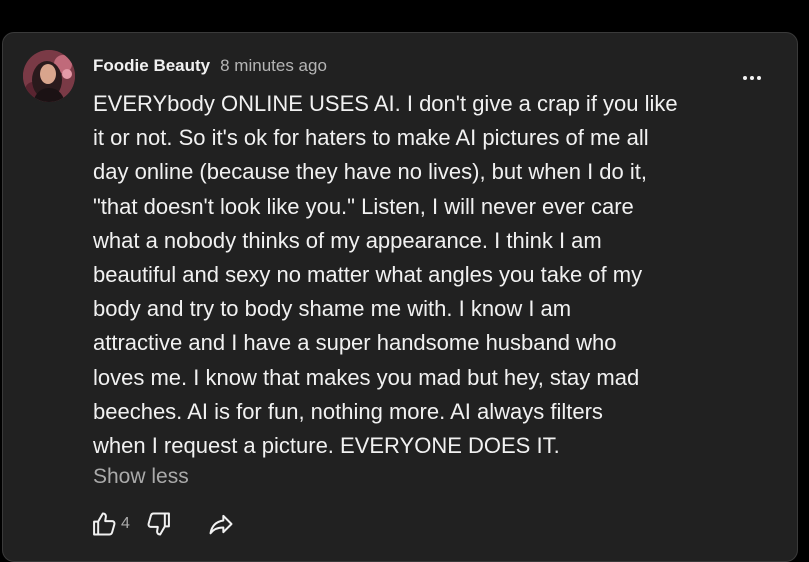 The height and width of the screenshot is (562, 809). I want to click on comment-header: Foodie Beauty 8 minutes ago, so click(210, 67).